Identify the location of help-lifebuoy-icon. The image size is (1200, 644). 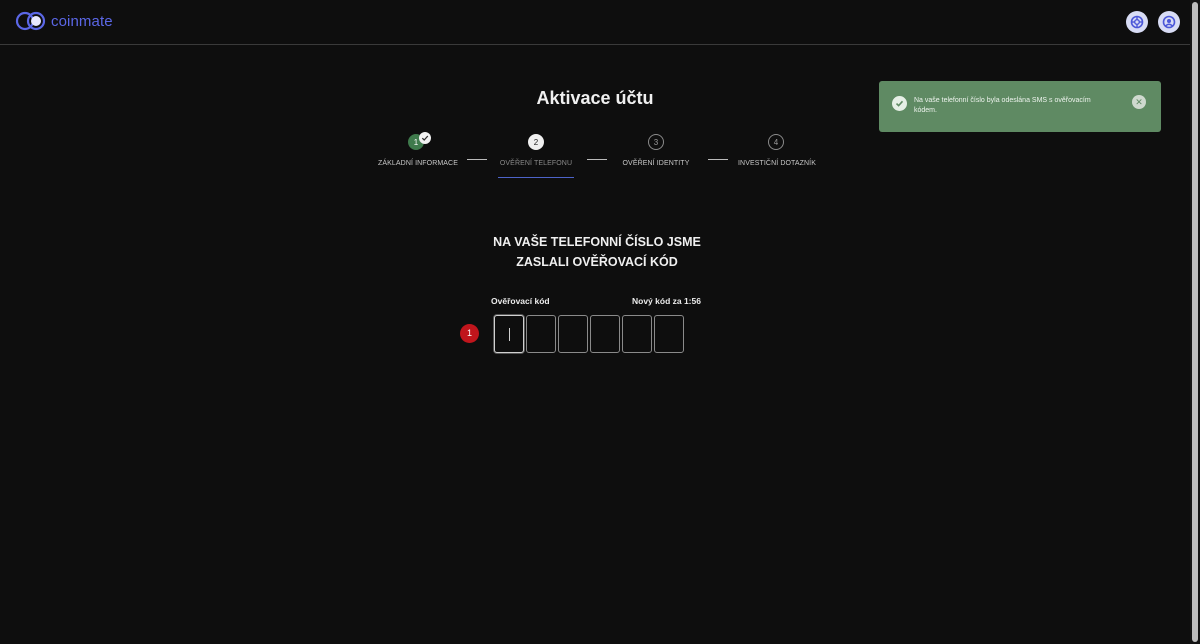
(1137, 22).